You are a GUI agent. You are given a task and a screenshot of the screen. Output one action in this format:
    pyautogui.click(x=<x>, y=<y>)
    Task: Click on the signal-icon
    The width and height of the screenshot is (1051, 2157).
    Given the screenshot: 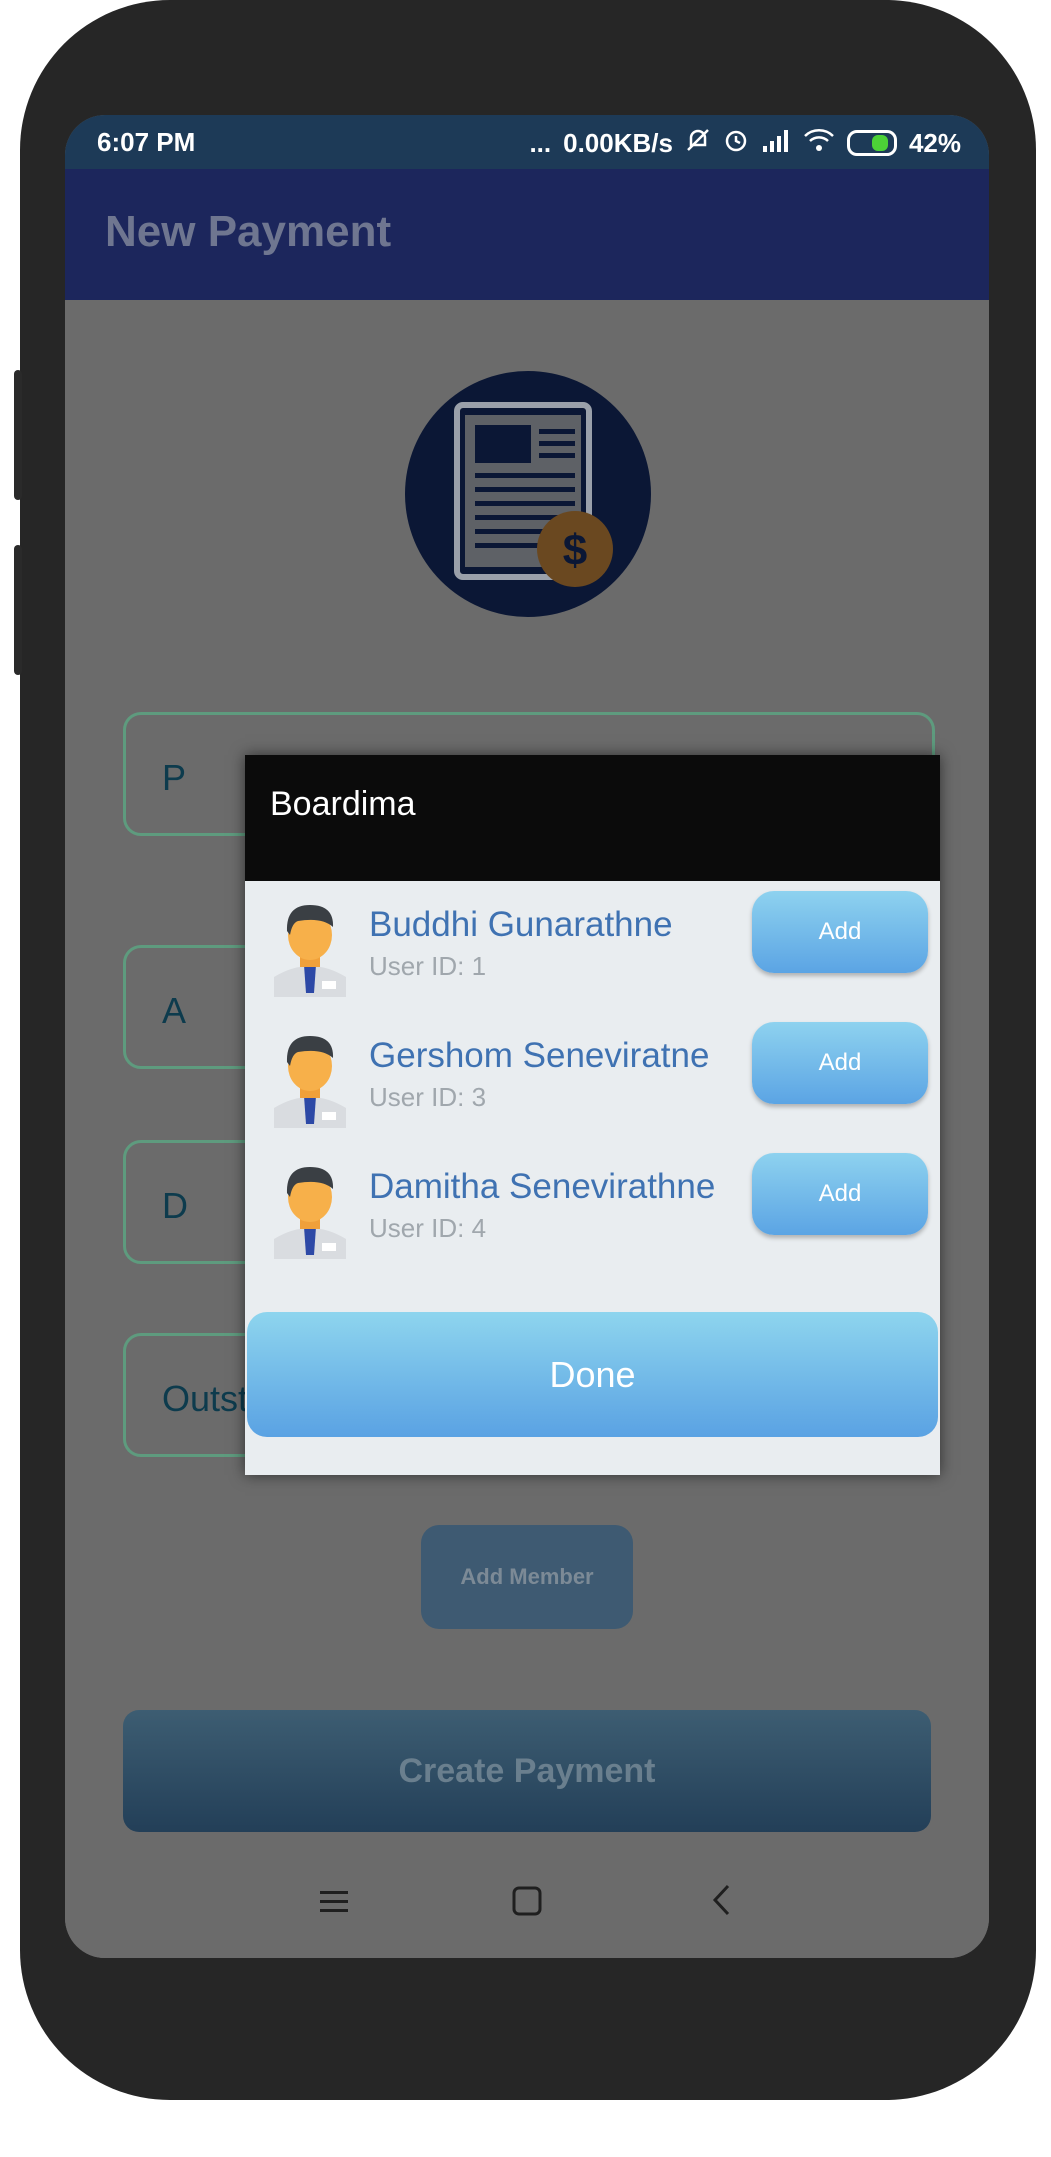 What is the action you would take?
    pyautogui.click(x=776, y=143)
    